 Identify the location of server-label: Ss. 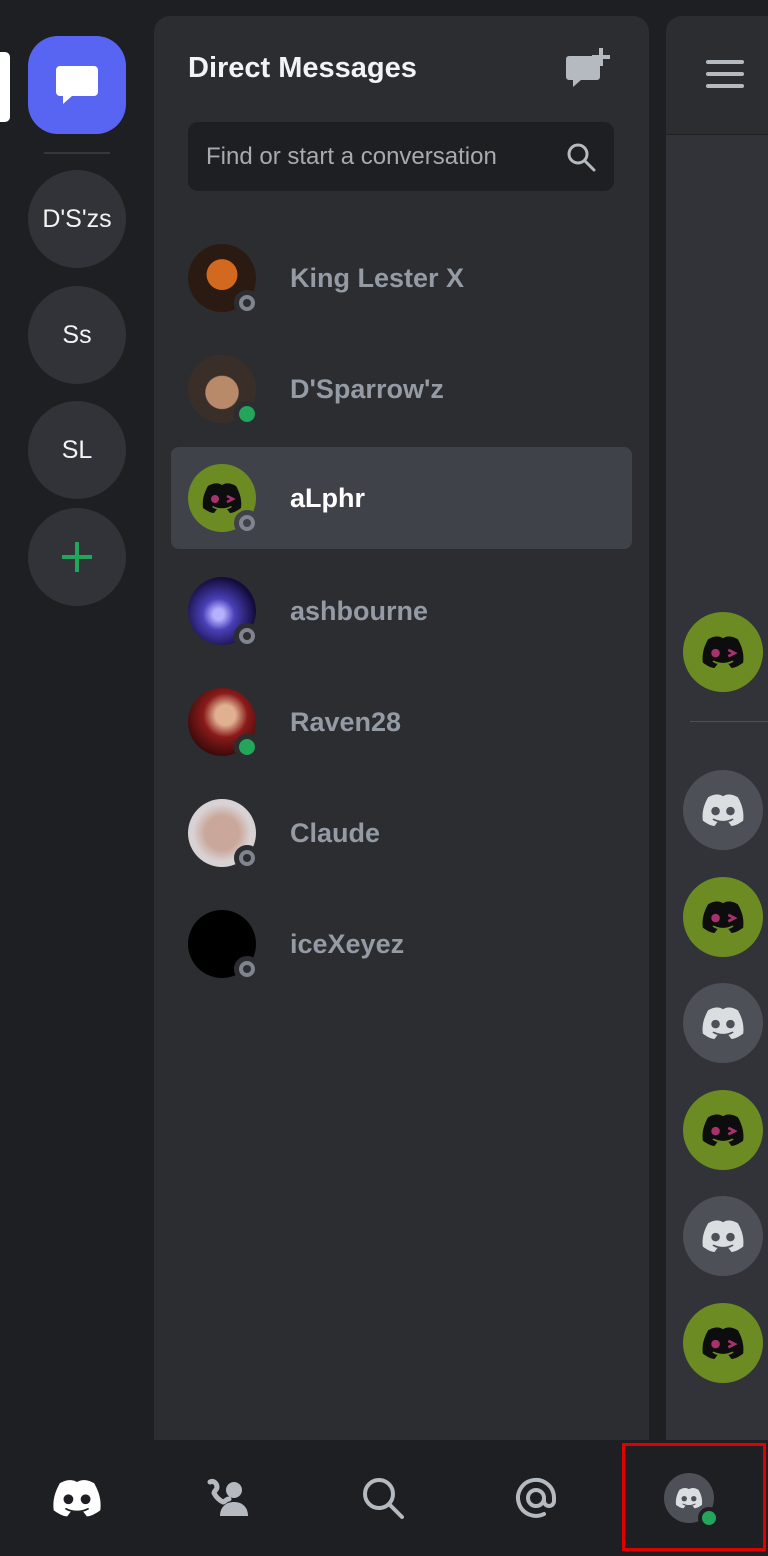
(77, 334).